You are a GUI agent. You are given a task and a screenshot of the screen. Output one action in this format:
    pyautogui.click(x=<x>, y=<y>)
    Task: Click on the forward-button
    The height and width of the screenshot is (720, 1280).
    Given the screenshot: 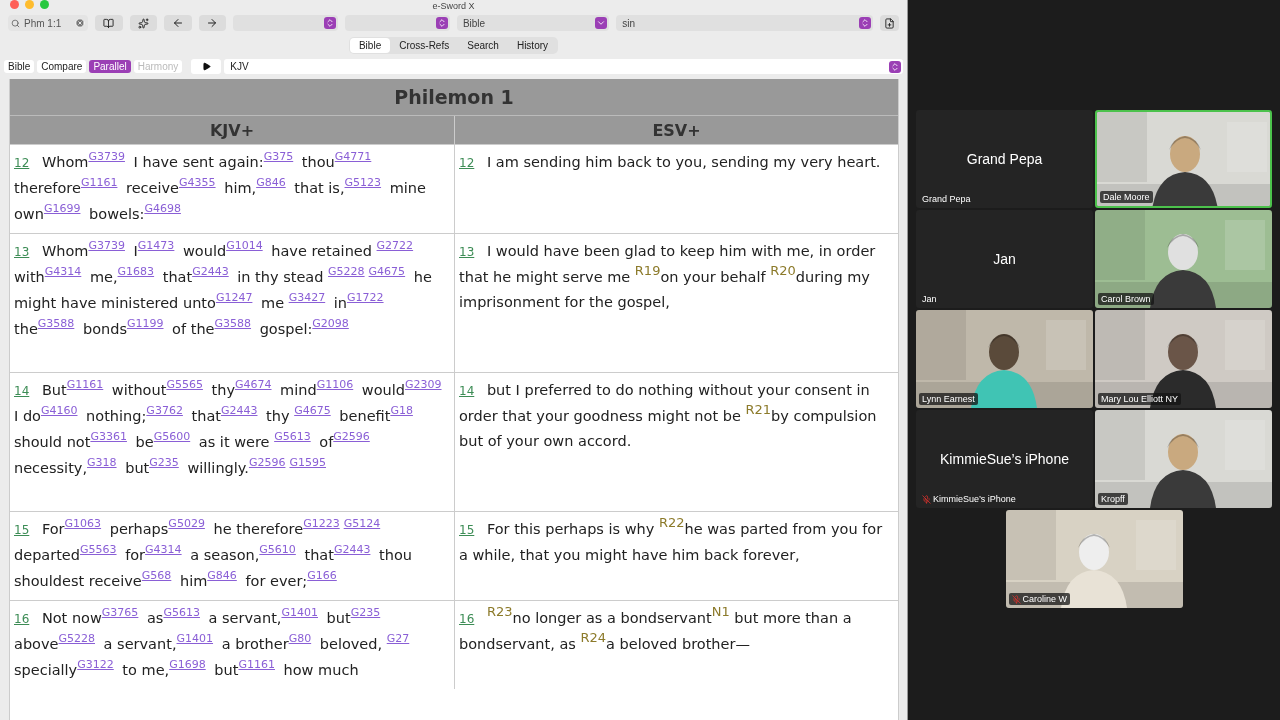 What is the action you would take?
    pyautogui.click(x=212, y=23)
    